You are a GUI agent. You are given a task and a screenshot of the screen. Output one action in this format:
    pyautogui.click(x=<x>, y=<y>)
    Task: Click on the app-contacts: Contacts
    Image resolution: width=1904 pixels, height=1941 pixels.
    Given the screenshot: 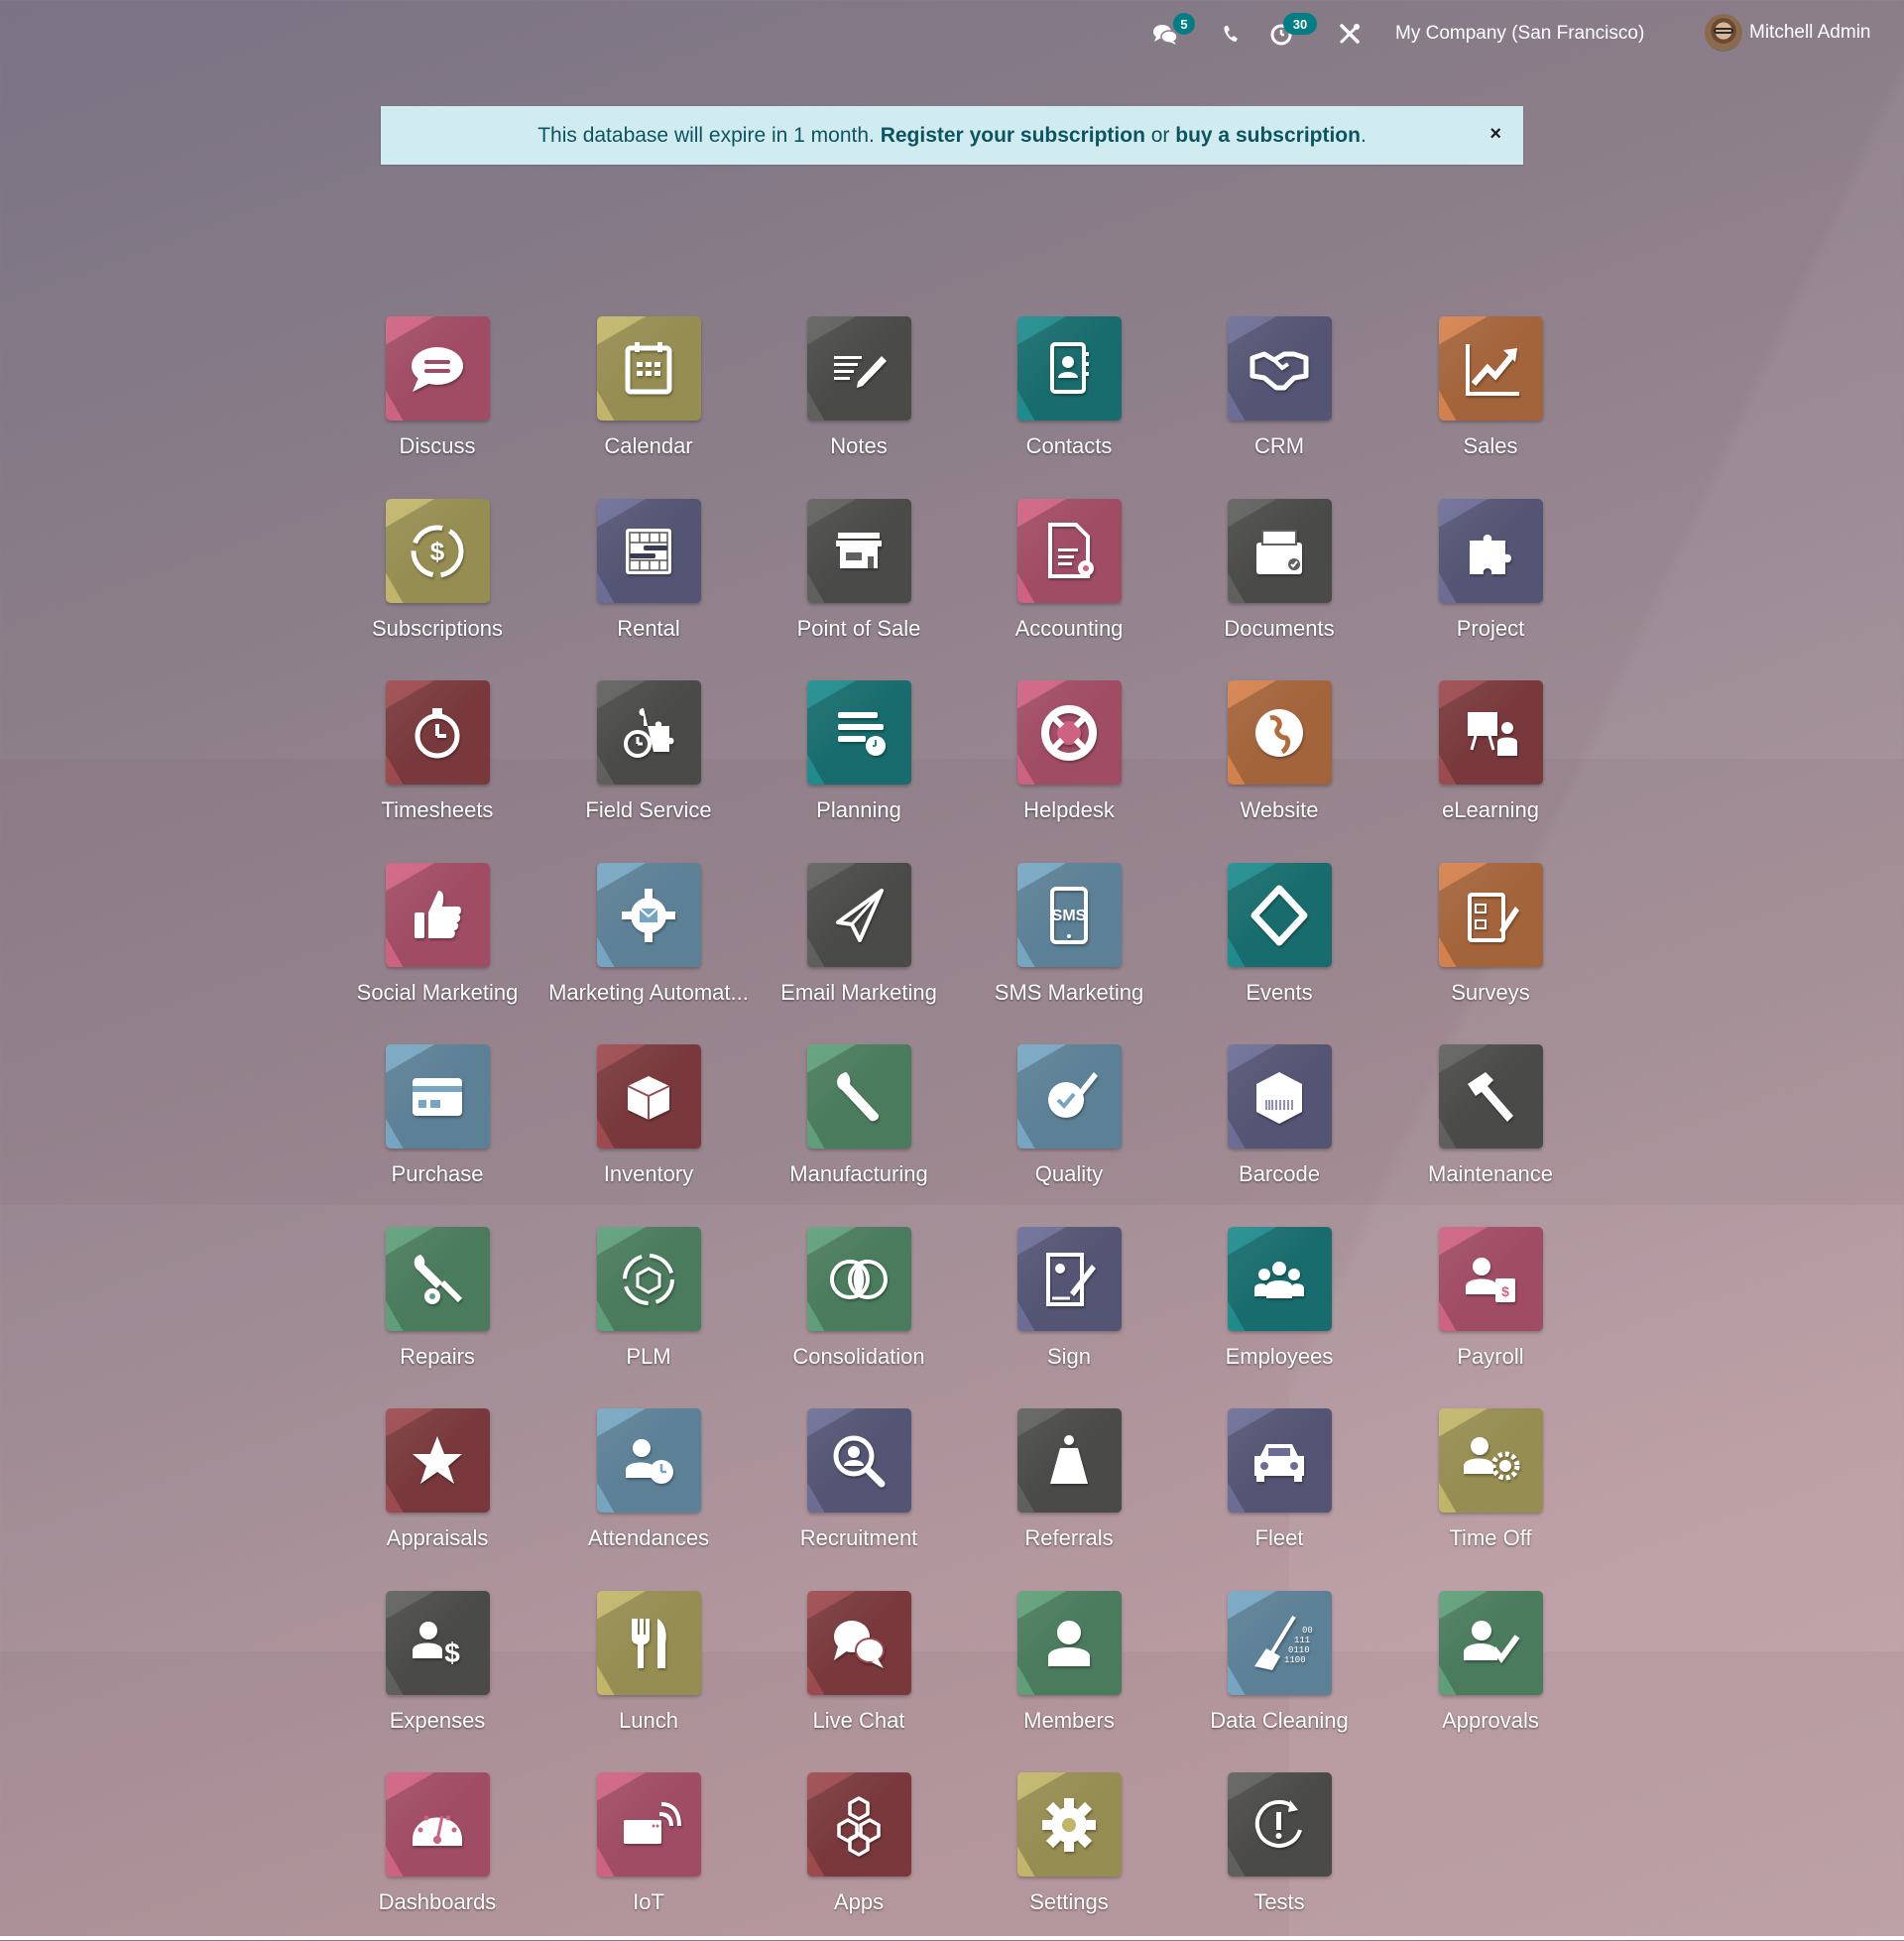 What is the action you would take?
    pyautogui.click(x=1069, y=400)
    